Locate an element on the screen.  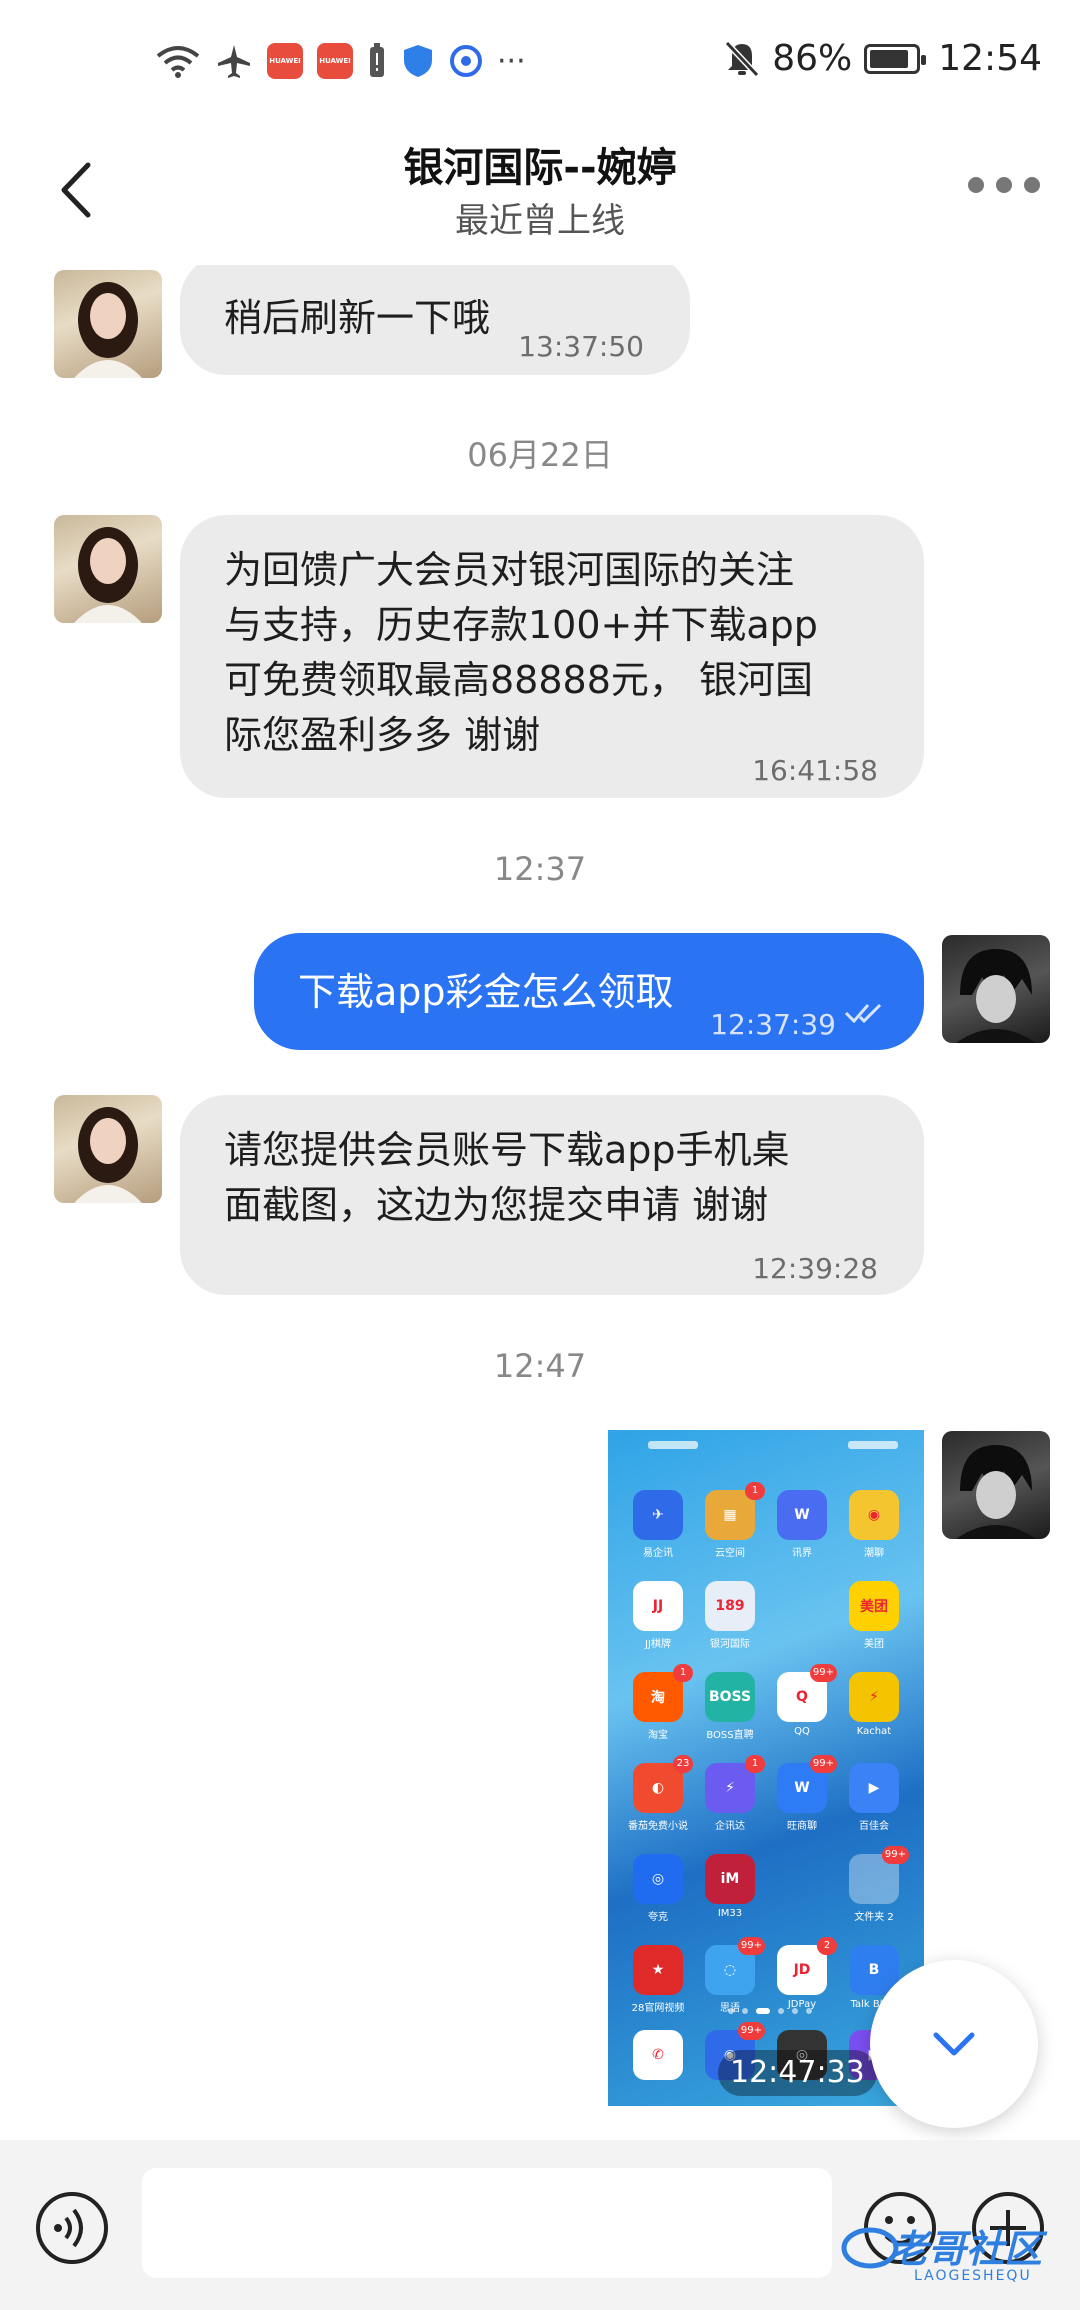
app-icon: W 99+ is located at coordinates (807, 1784).